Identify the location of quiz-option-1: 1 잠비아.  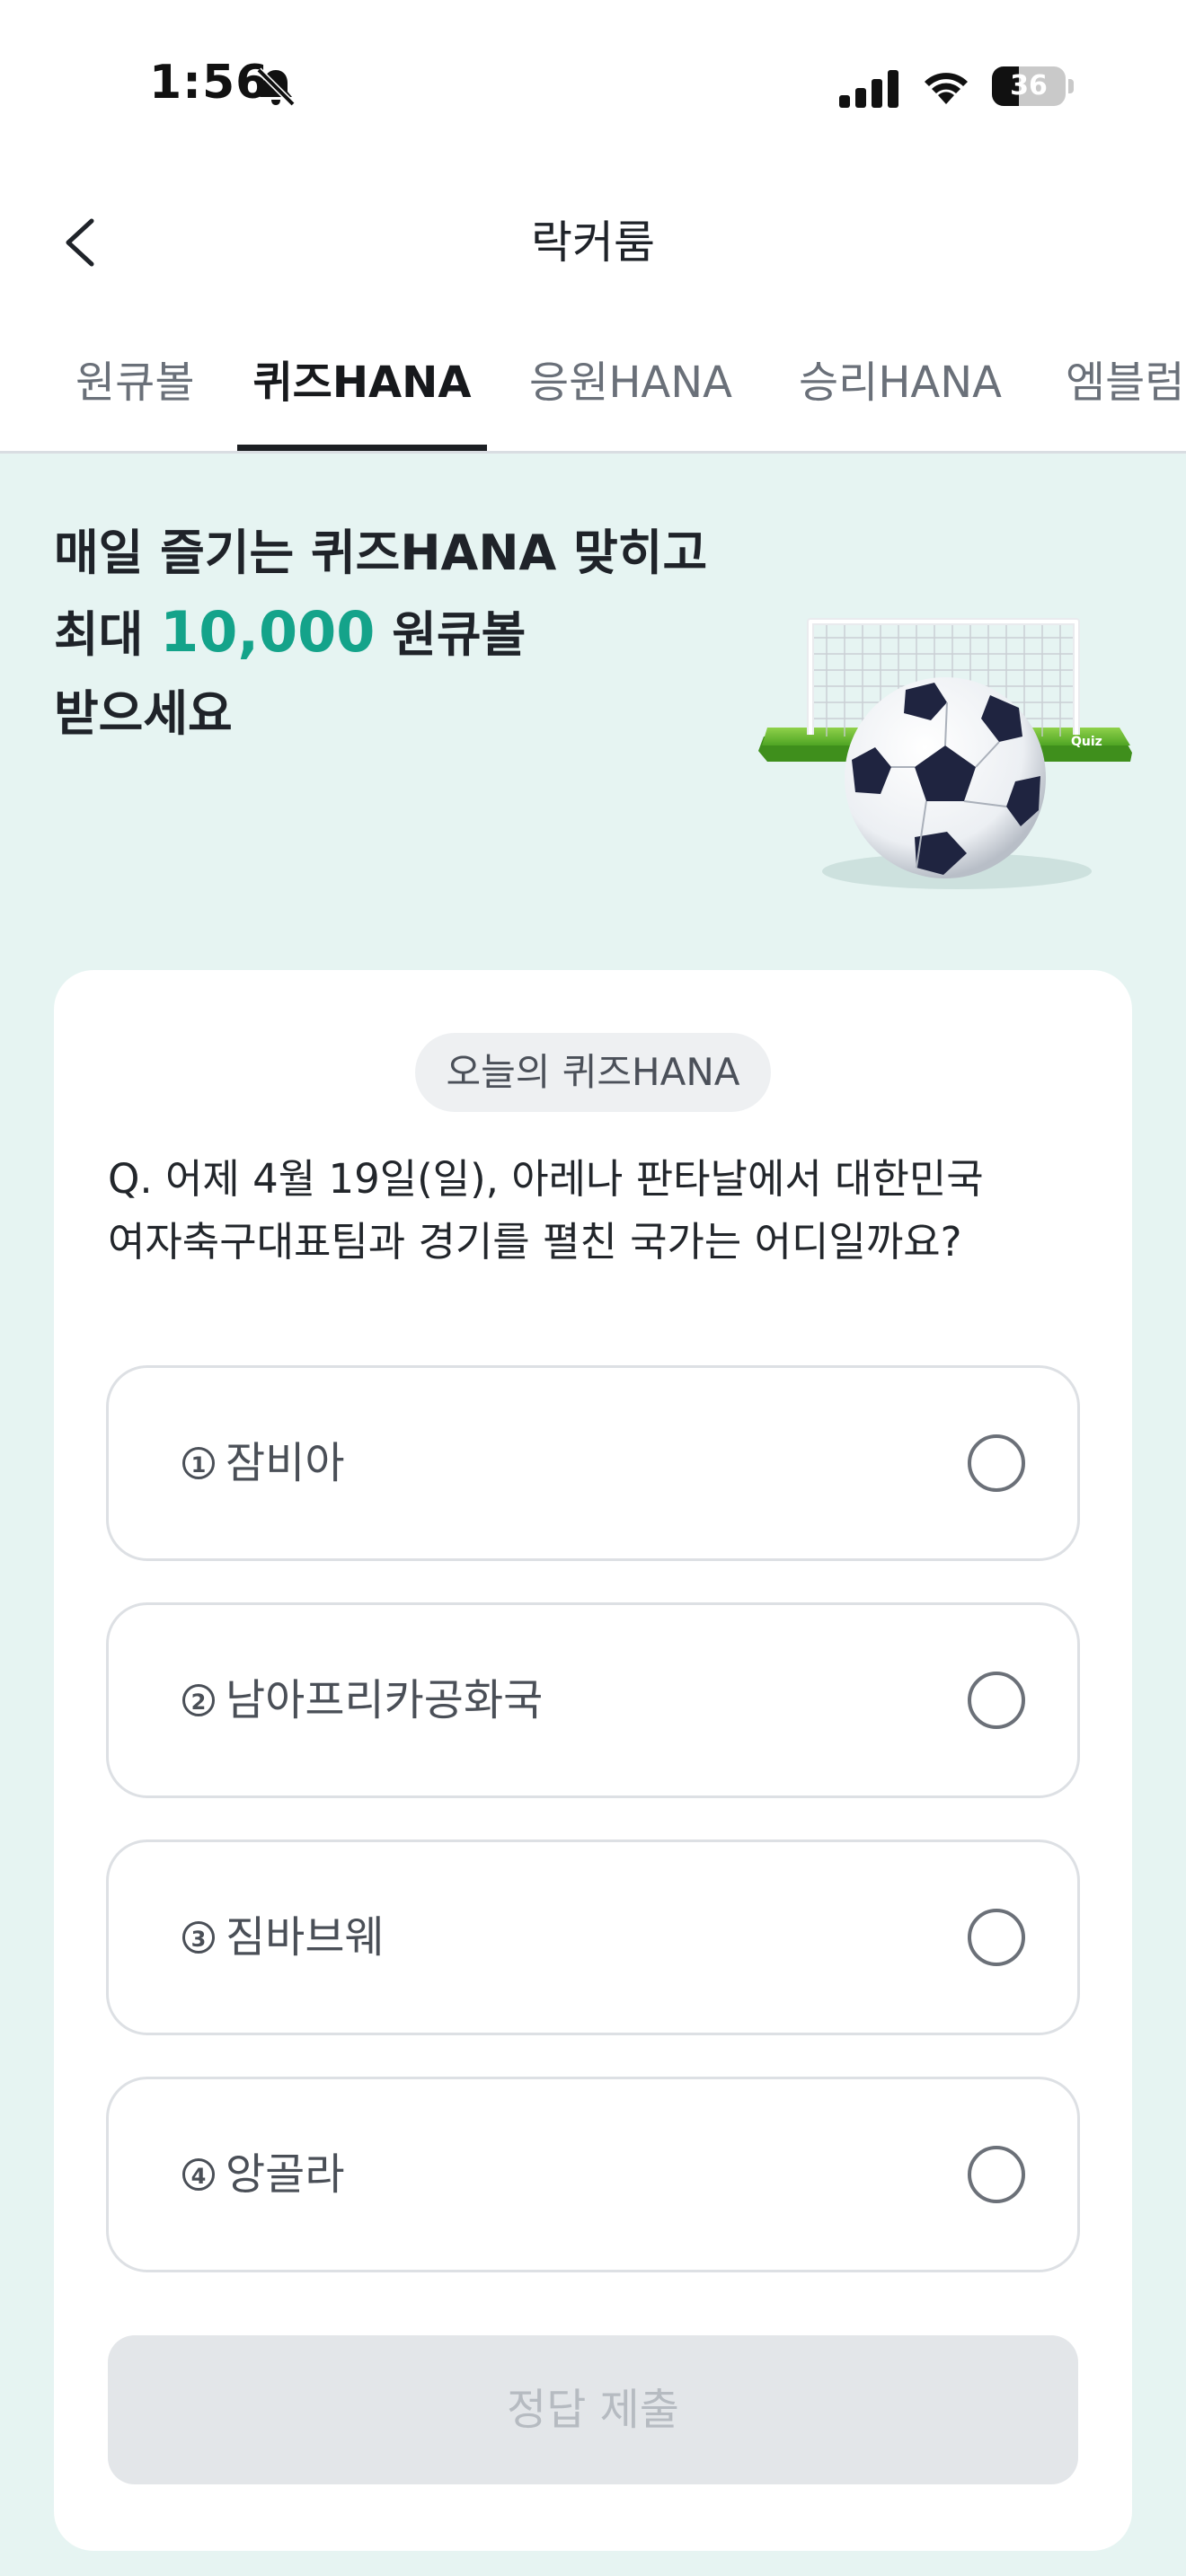
(593, 1463).